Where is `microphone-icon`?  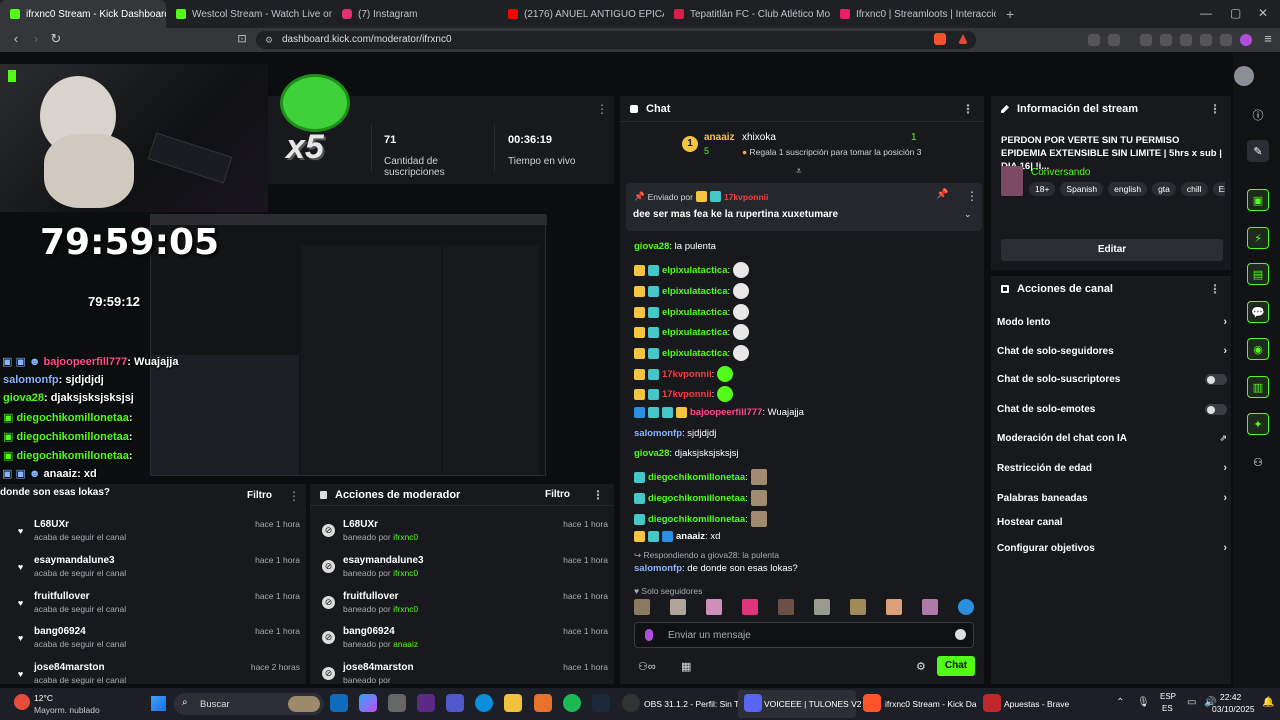 microphone-icon is located at coordinates (649, 635).